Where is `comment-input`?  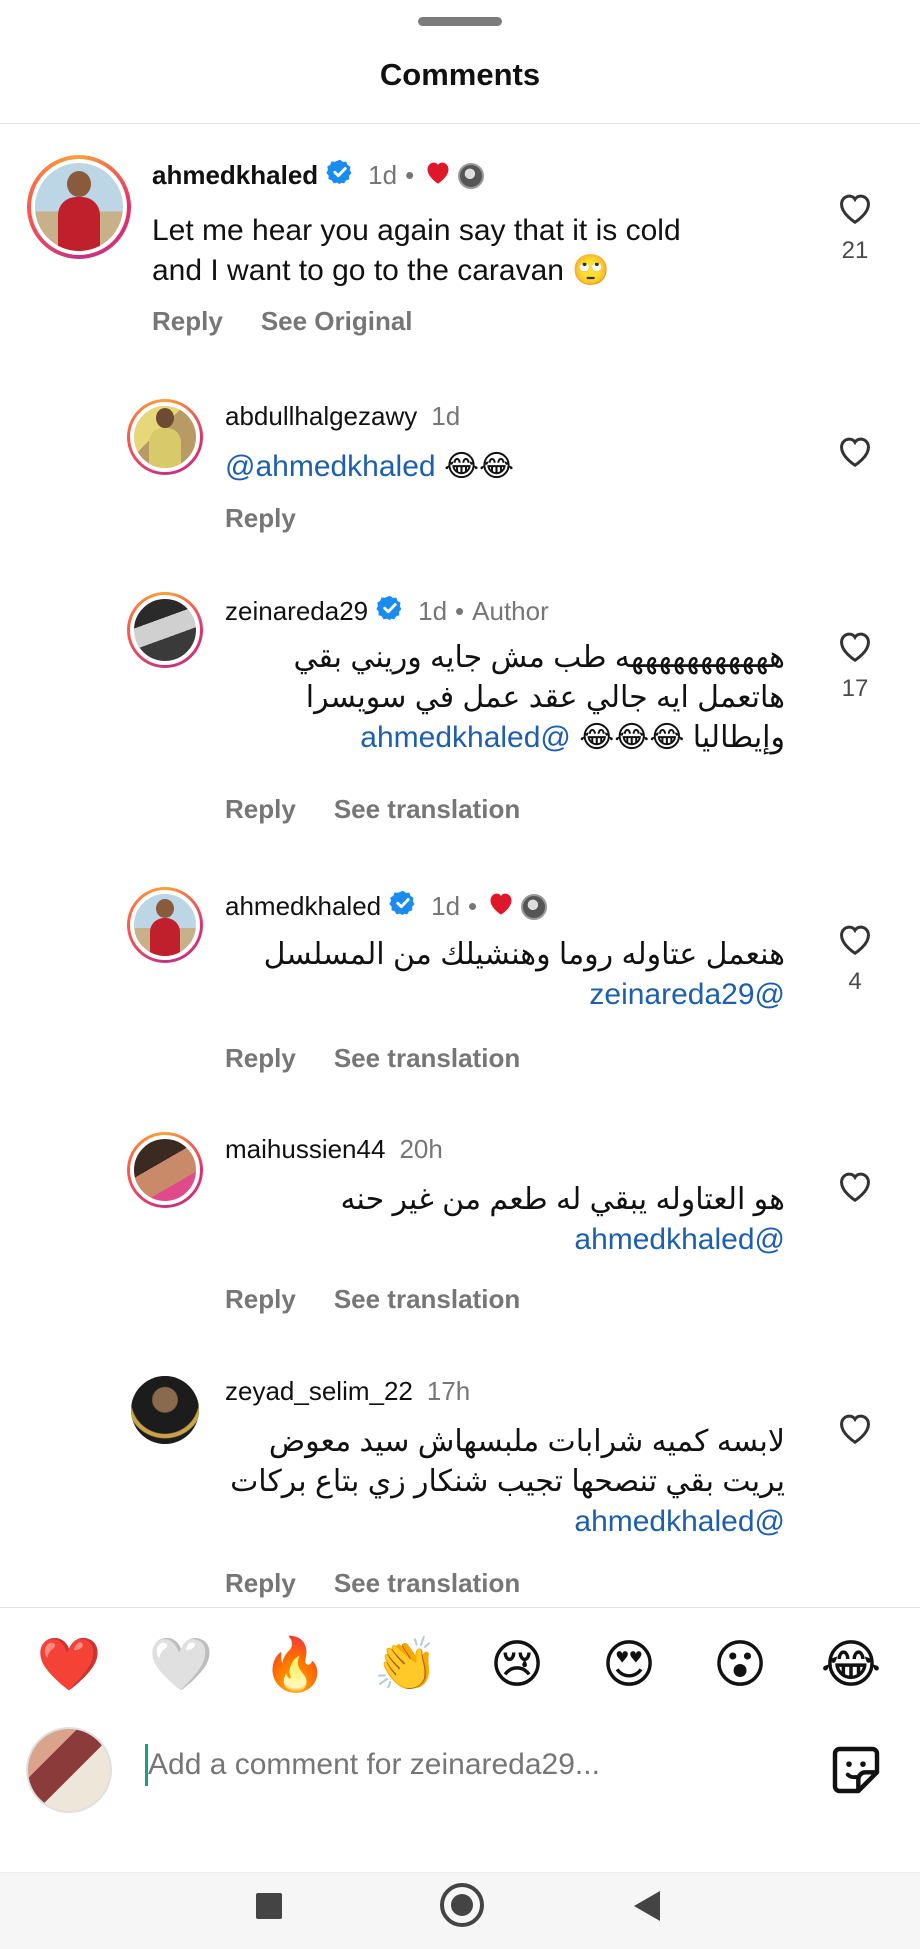
comment-input is located at coordinates (388, 1765).